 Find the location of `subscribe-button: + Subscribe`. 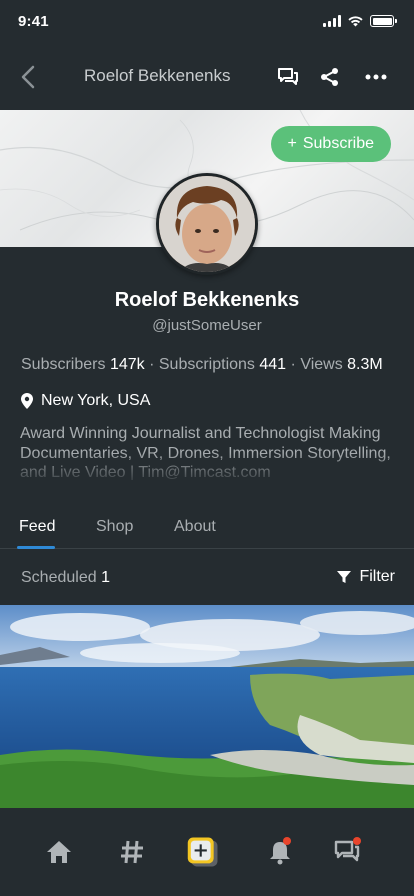

subscribe-button: + Subscribe is located at coordinates (330, 144).